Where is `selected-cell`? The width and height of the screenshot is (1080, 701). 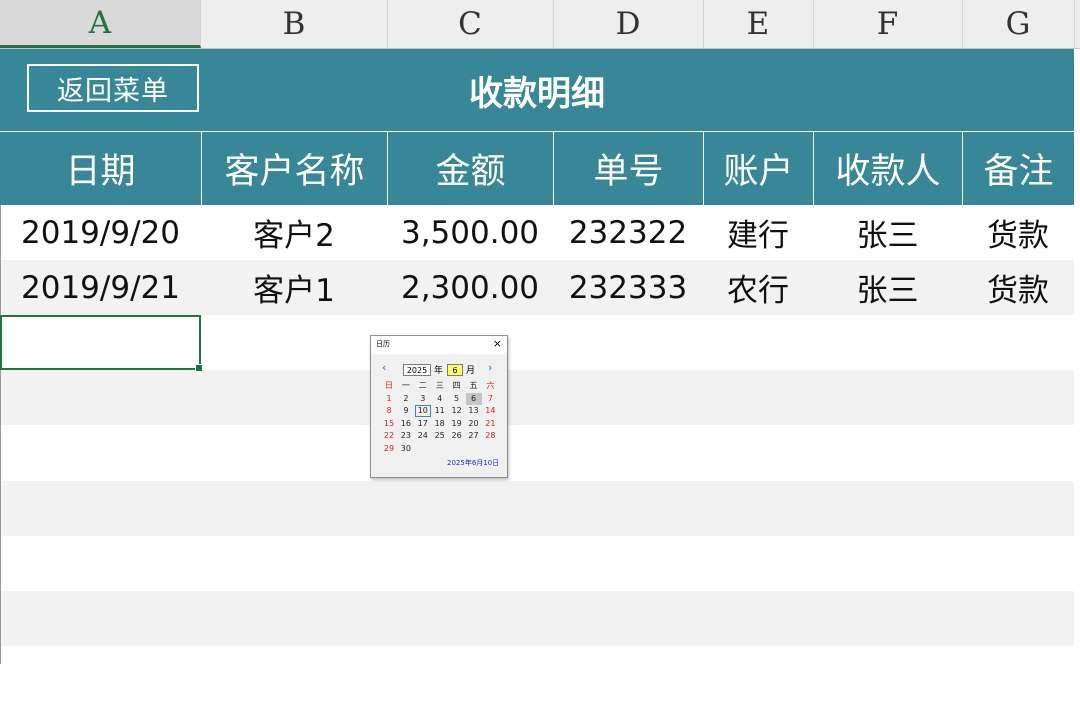 selected-cell is located at coordinates (101, 343).